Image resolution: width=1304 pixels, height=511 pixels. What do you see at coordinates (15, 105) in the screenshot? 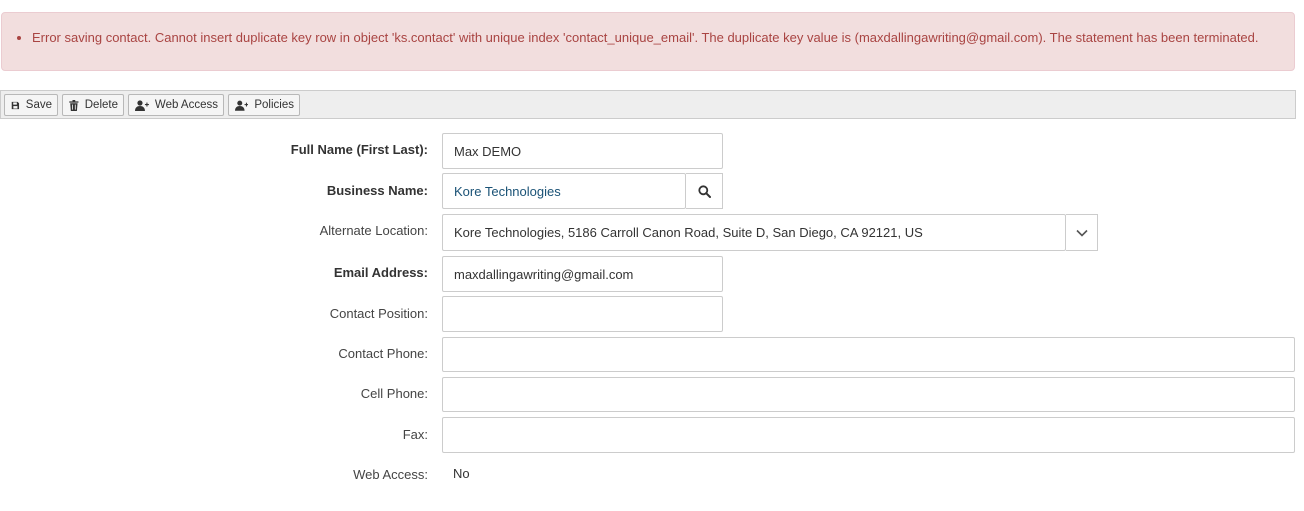
I see `floppy-disk-icon` at bounding box center [15, 105].